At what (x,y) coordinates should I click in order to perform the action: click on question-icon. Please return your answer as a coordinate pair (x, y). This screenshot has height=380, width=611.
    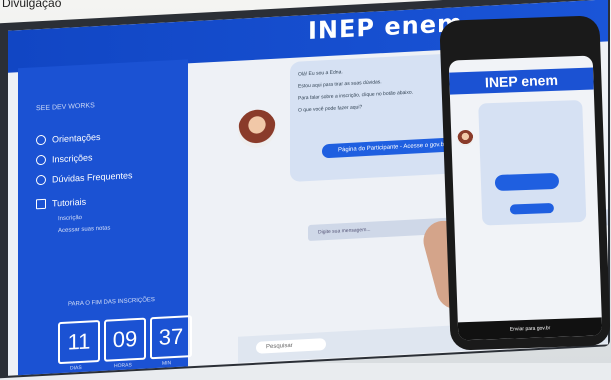
    Looking at the image, I should click on (41, 180).